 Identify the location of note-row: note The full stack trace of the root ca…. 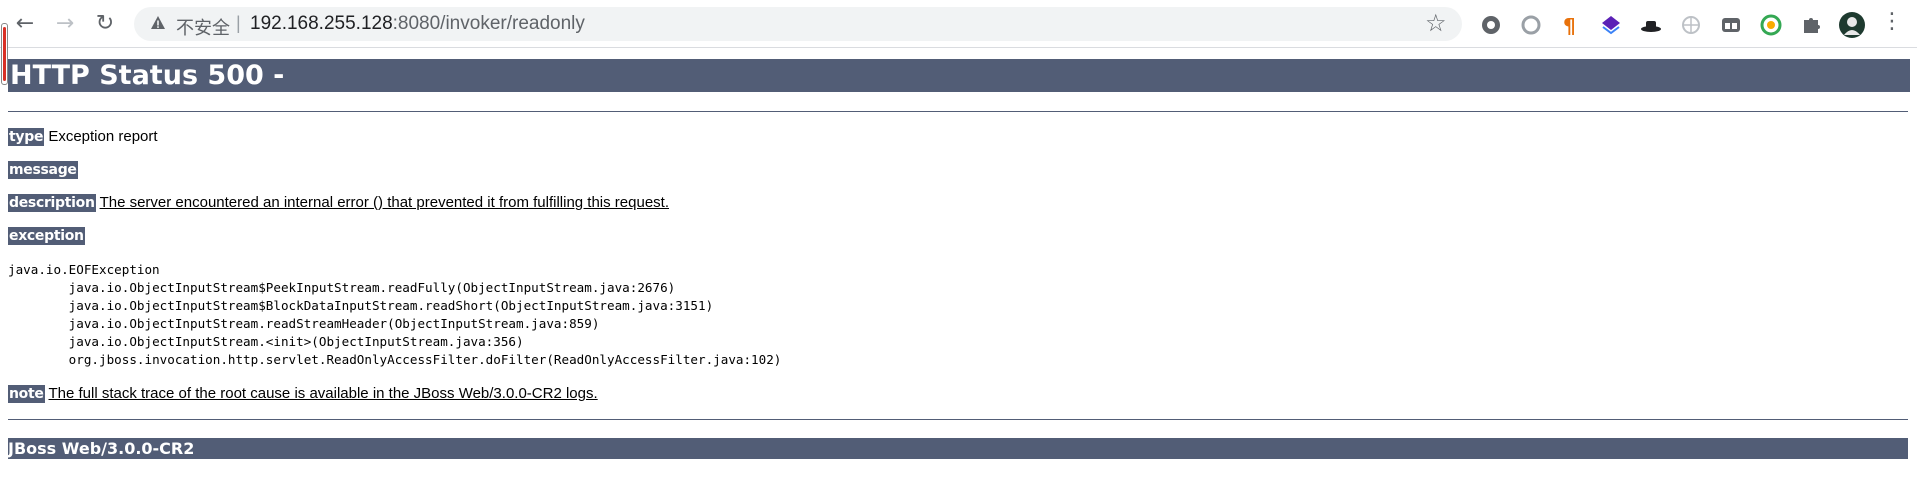
(303, 394).